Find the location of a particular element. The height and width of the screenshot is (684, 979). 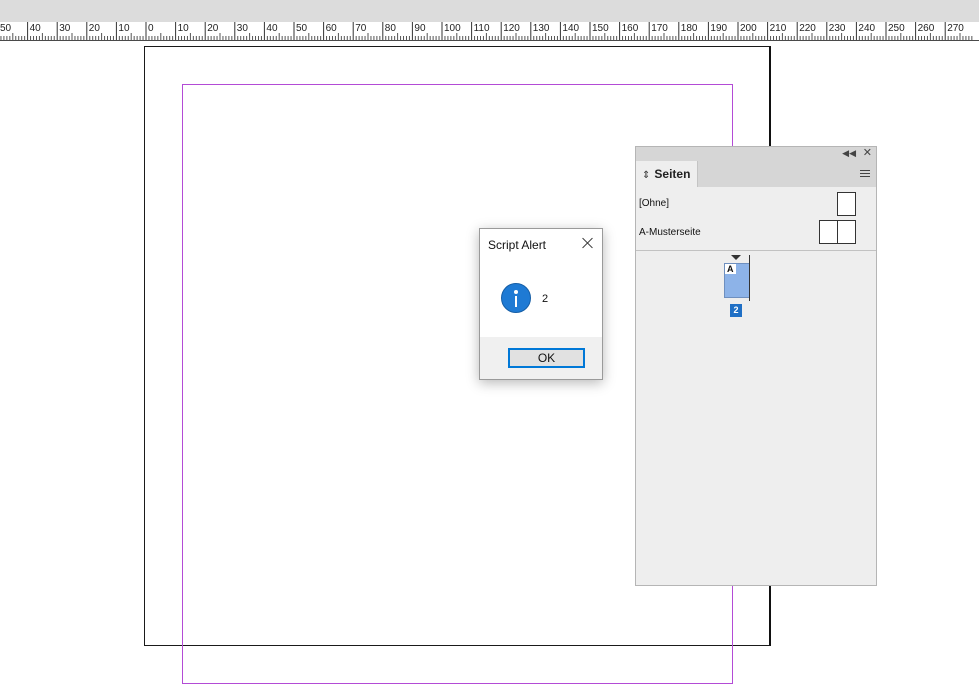

ruler-label: 90 is located at coordinates (420, 28).